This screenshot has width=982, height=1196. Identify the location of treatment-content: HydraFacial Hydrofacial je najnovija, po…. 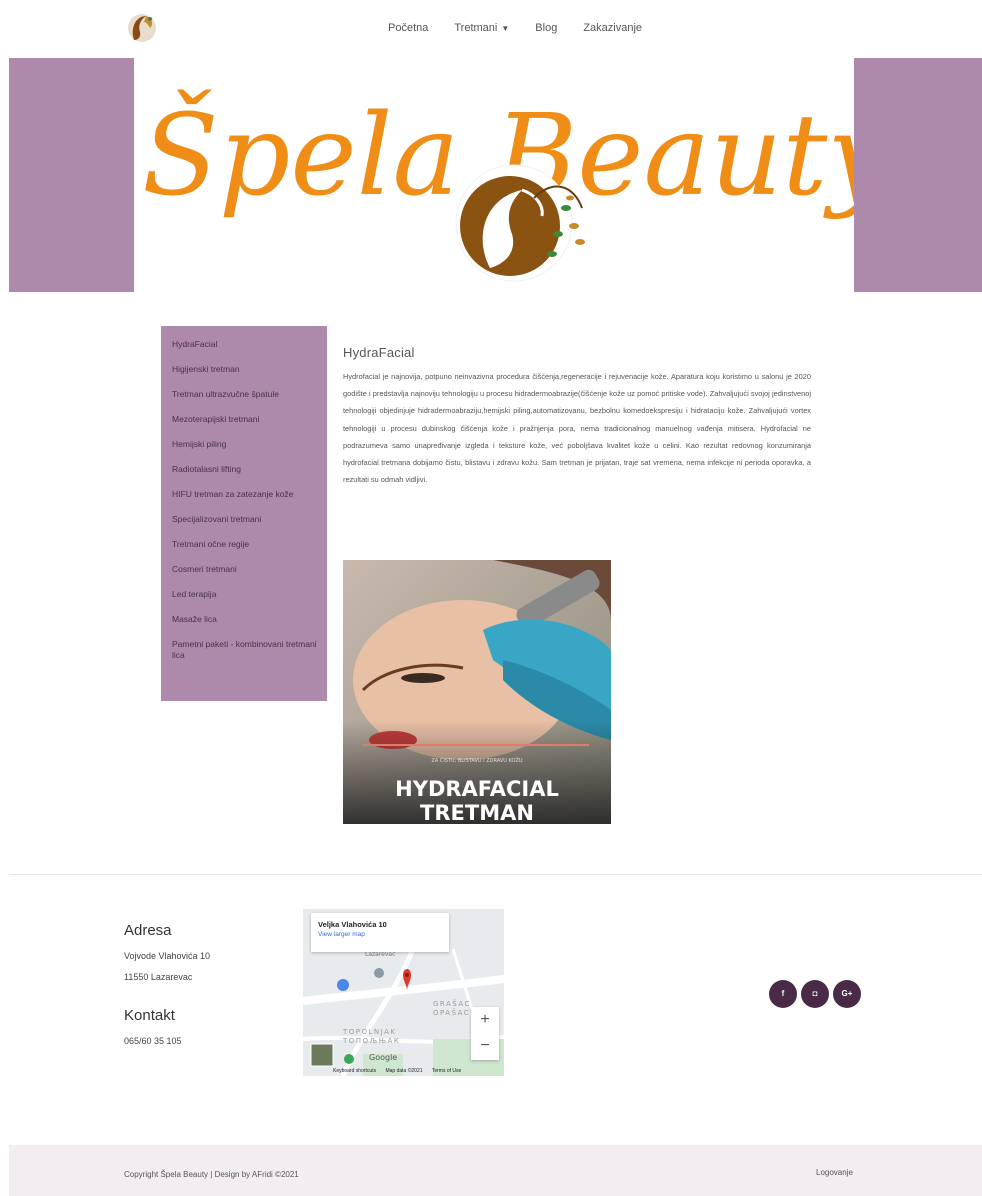
(577, 416).